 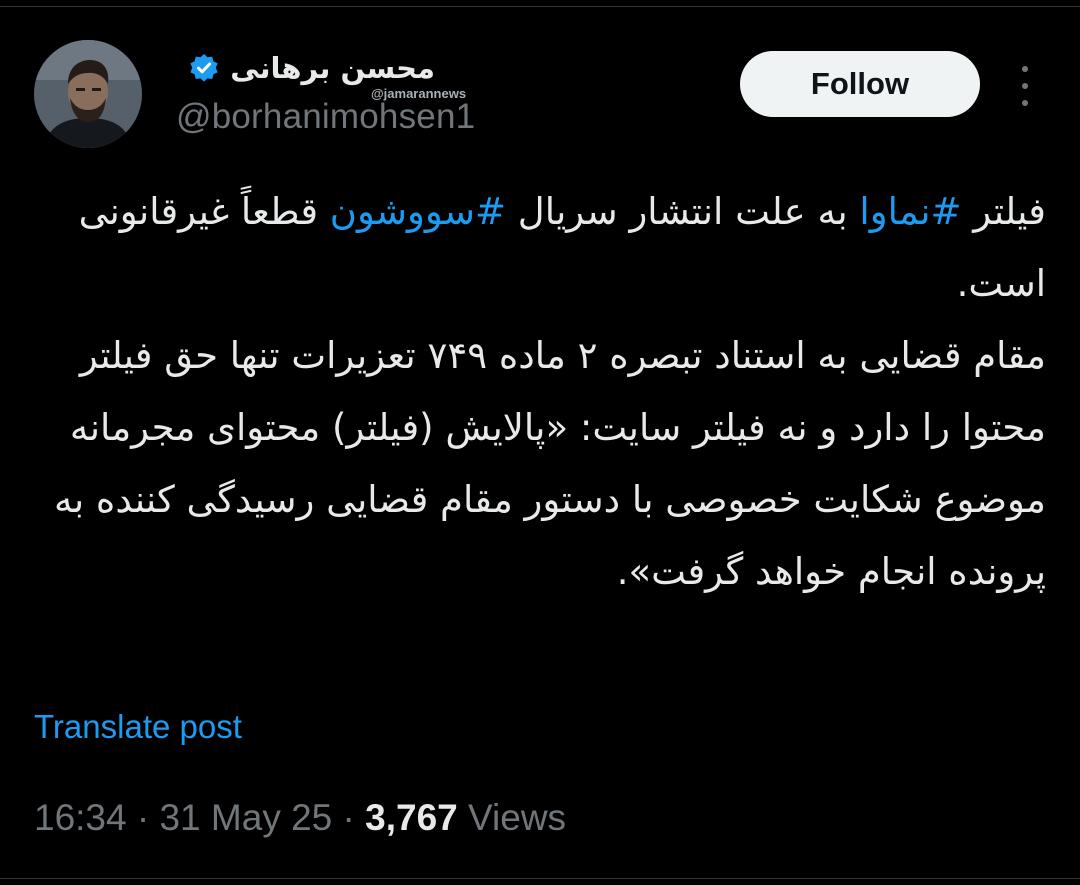 I want to click on avatar, so click(x=88, y=94).